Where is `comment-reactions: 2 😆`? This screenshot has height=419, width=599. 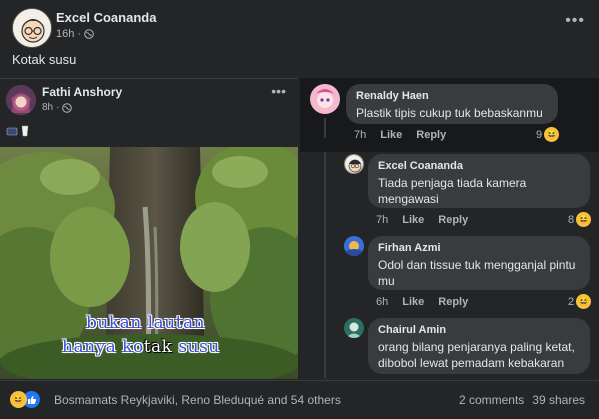 comment-reactions: 2 😆 is located at coordinates (580, 301).